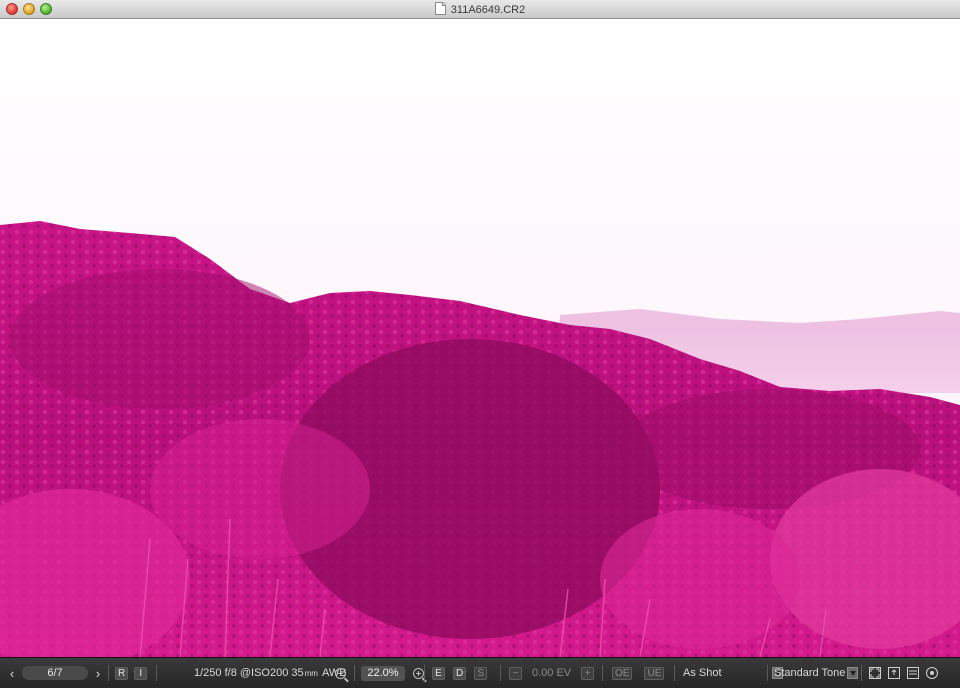 This screenshot has width=960, height=688. What do you see at coordinates (702, 673) in the screenshot?
I see `white-balance-select: As Shot` at bounding box center [702, 673].